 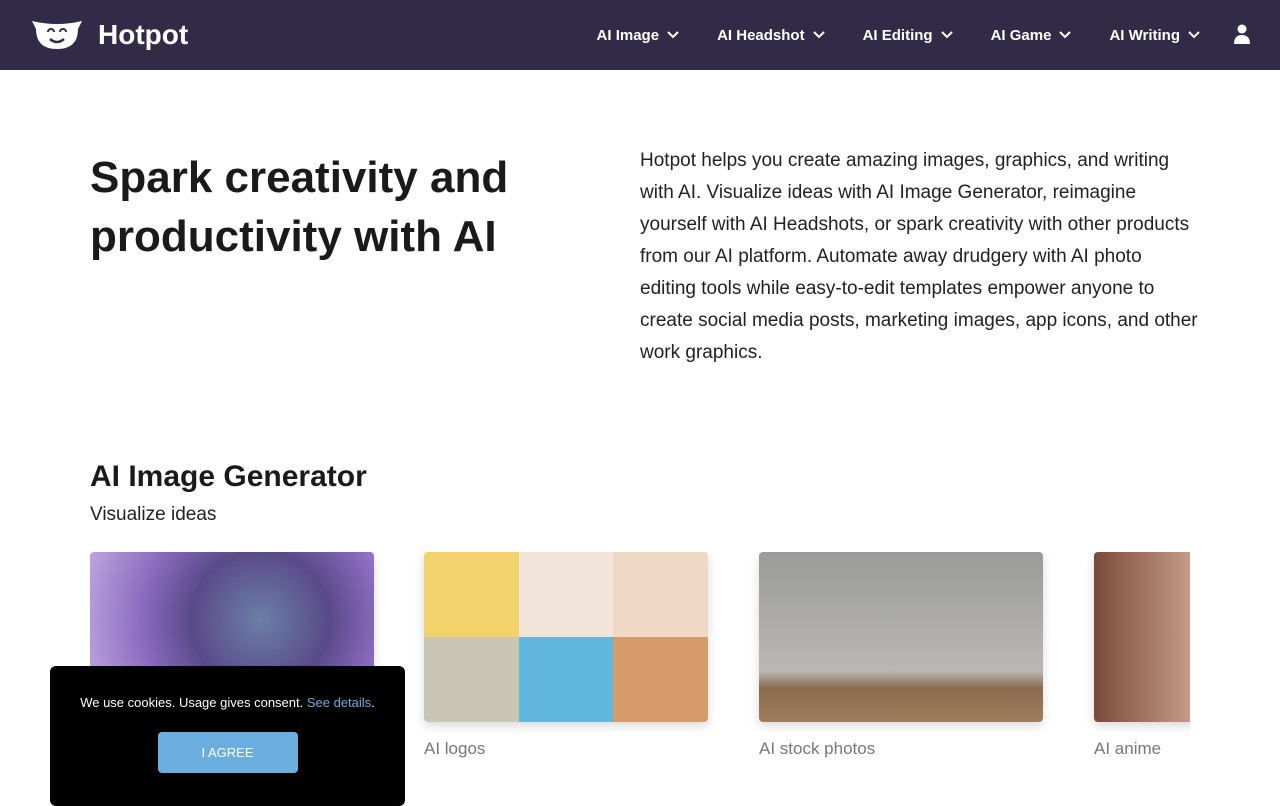 I want to click on hotpot-logo-icon, so click(x=57, y=35).